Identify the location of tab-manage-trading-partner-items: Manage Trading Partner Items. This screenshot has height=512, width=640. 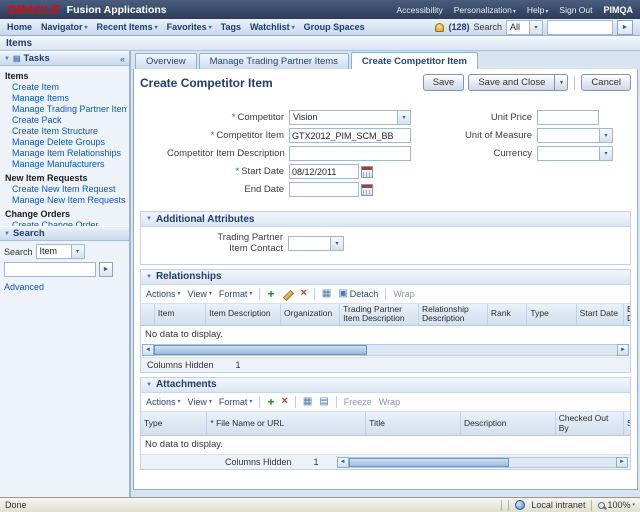
(273, 61).